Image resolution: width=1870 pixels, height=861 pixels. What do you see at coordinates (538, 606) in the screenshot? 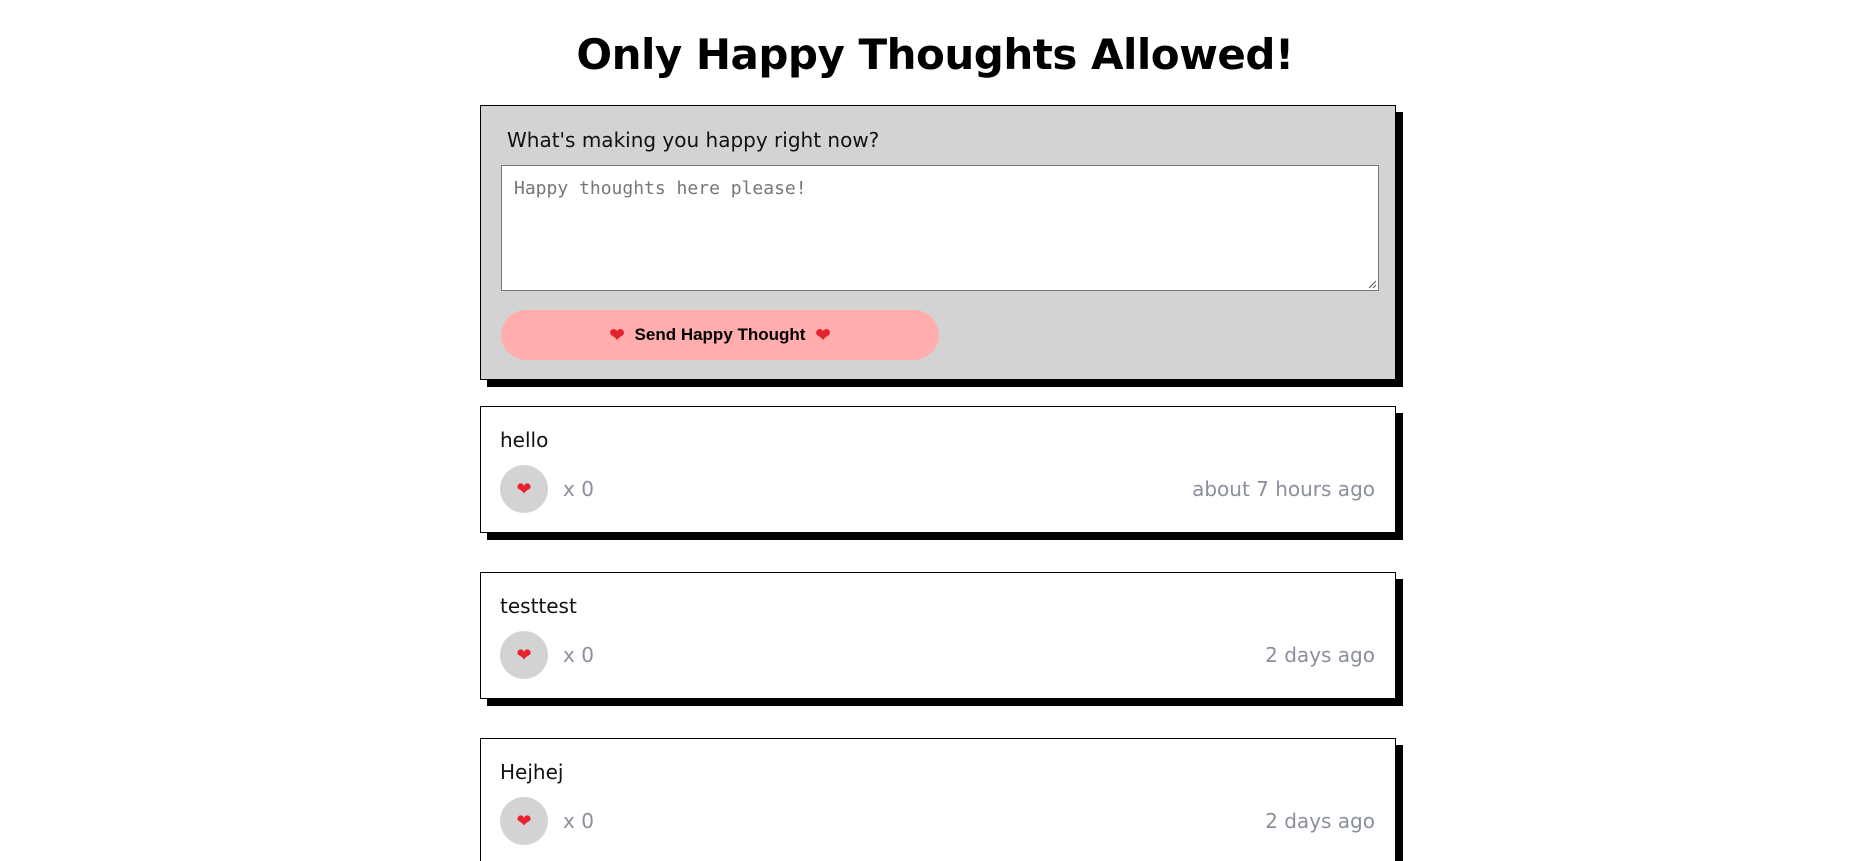
I see `thought-message: testtest` at bounding box center [538, 606].